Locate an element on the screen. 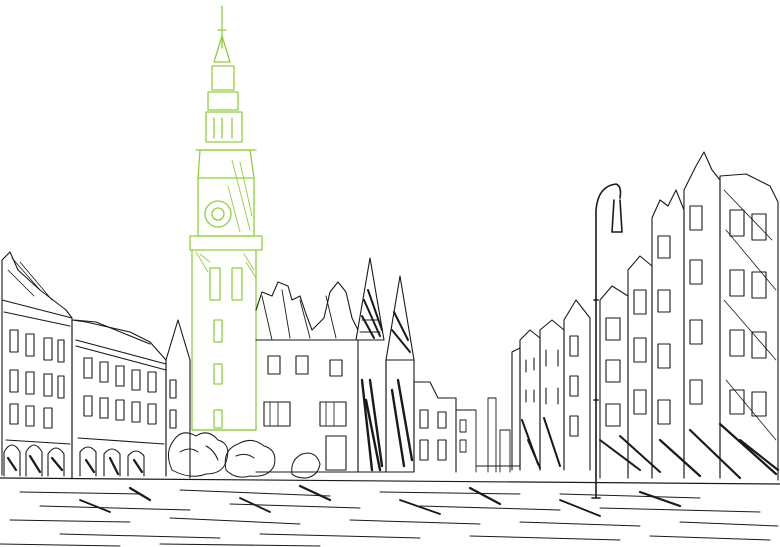 Image resolution: width=780 pixels, height=547 pixels. town-hall-tower is located at coordinates (226, 218).